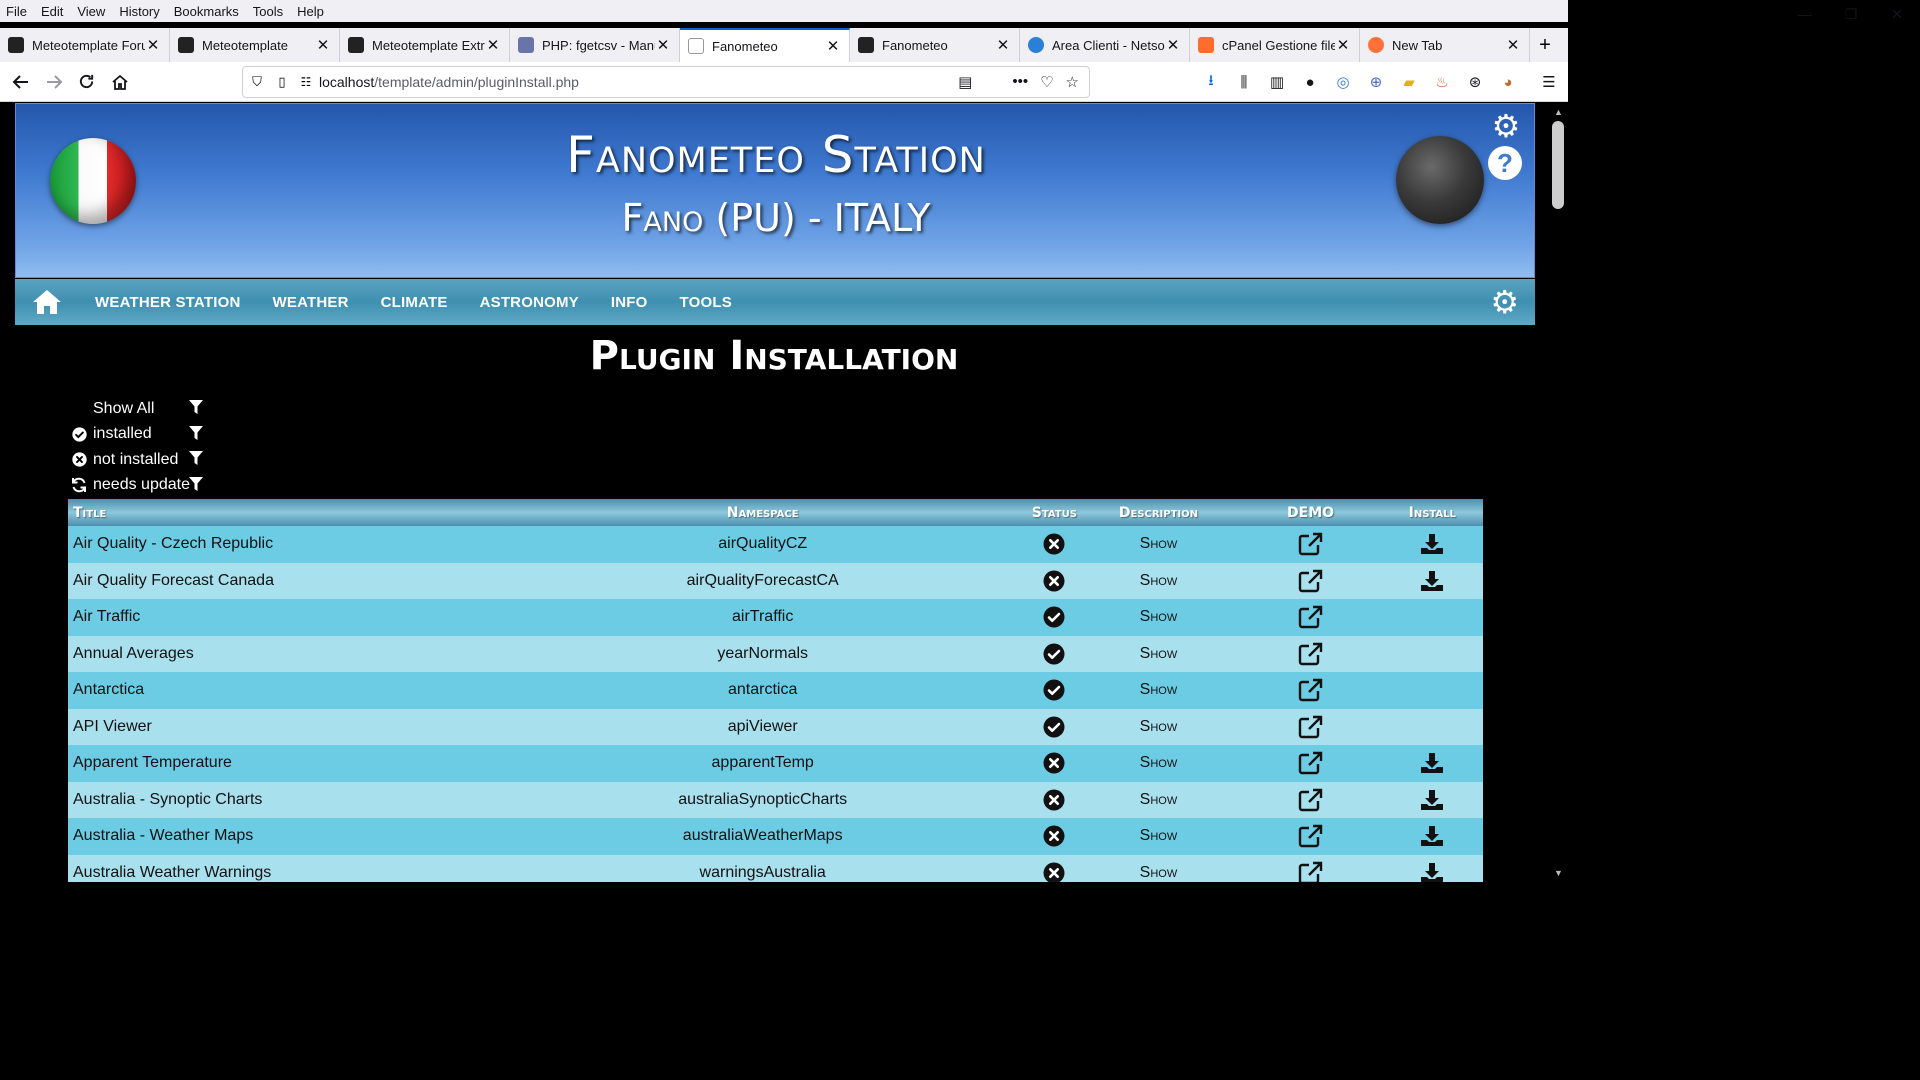 The image size is (1920, 1080). I want to click on menu-view: View, so click(91, 11).